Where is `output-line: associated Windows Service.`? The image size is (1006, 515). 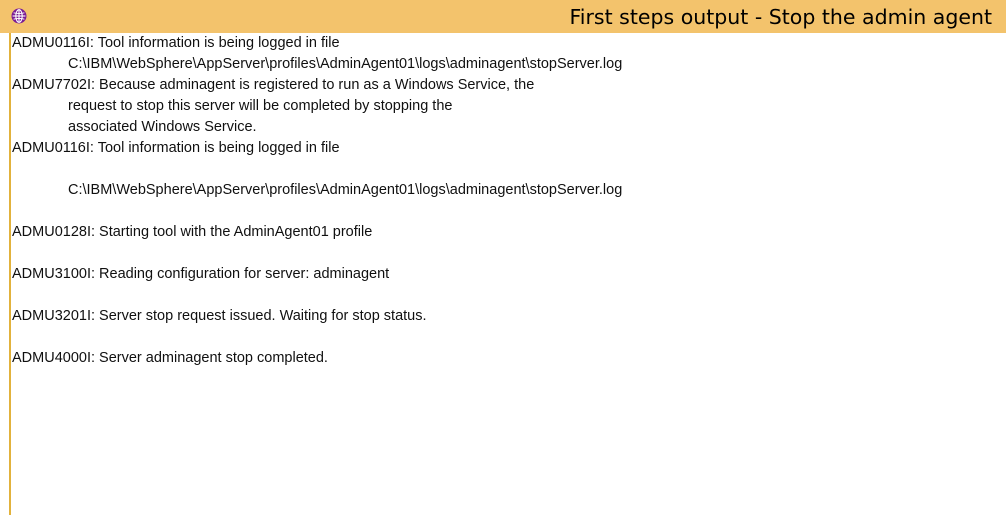
output-line: associated Windows Service. is located at coordinates (162, 127).